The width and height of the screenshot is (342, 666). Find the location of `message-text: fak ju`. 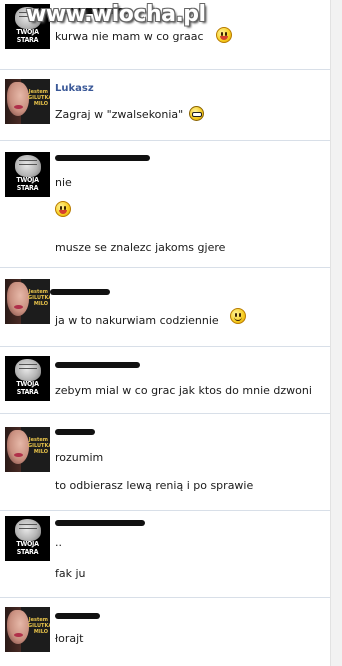

message-text: fak ju is located at coordinates (70, 573).